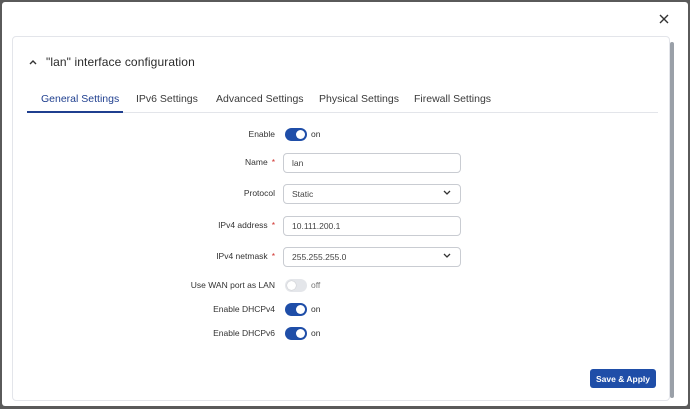 The width and height of the screenshot is (690, 409). I want to click on save-apply-button: Save & Apply, so click(623, 378).